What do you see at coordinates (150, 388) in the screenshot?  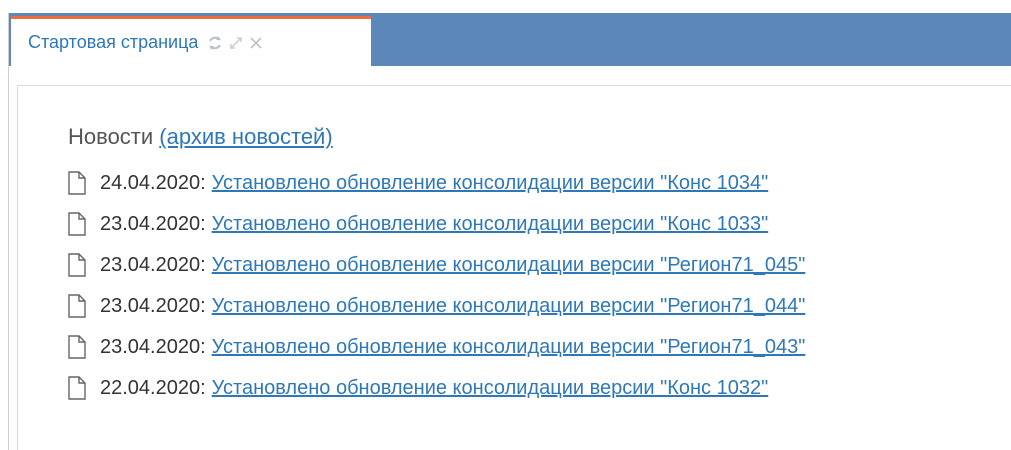 I see `news-date: 22.04.2020` at bounding box center [150, 388].